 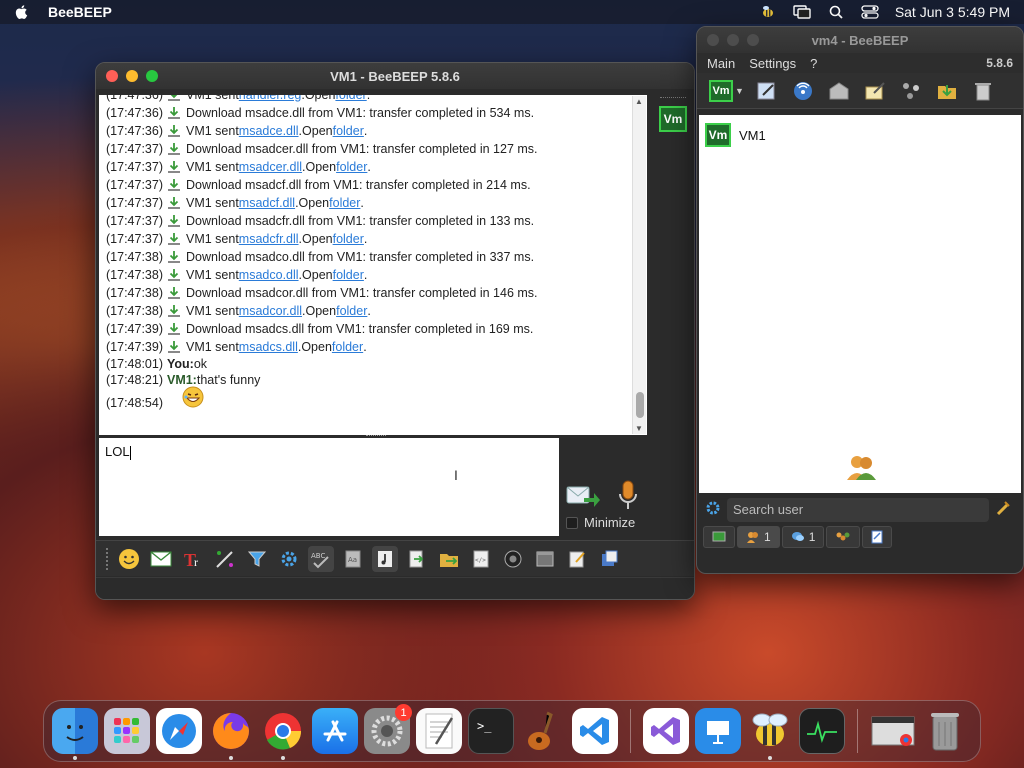 I want to click on dock-garageband-icon, so click(x=543, y=731).